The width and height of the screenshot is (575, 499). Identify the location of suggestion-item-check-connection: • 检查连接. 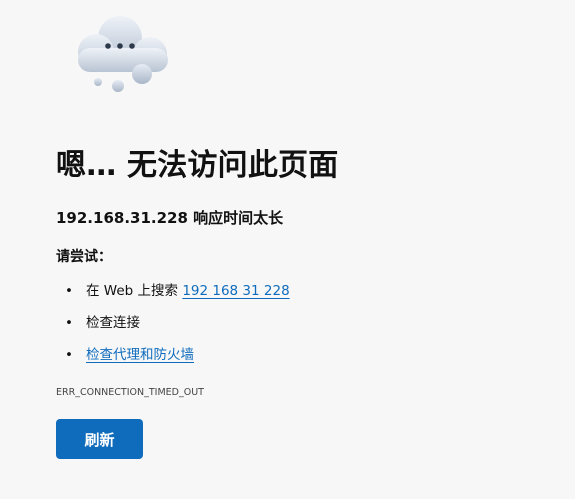
(173, 326).